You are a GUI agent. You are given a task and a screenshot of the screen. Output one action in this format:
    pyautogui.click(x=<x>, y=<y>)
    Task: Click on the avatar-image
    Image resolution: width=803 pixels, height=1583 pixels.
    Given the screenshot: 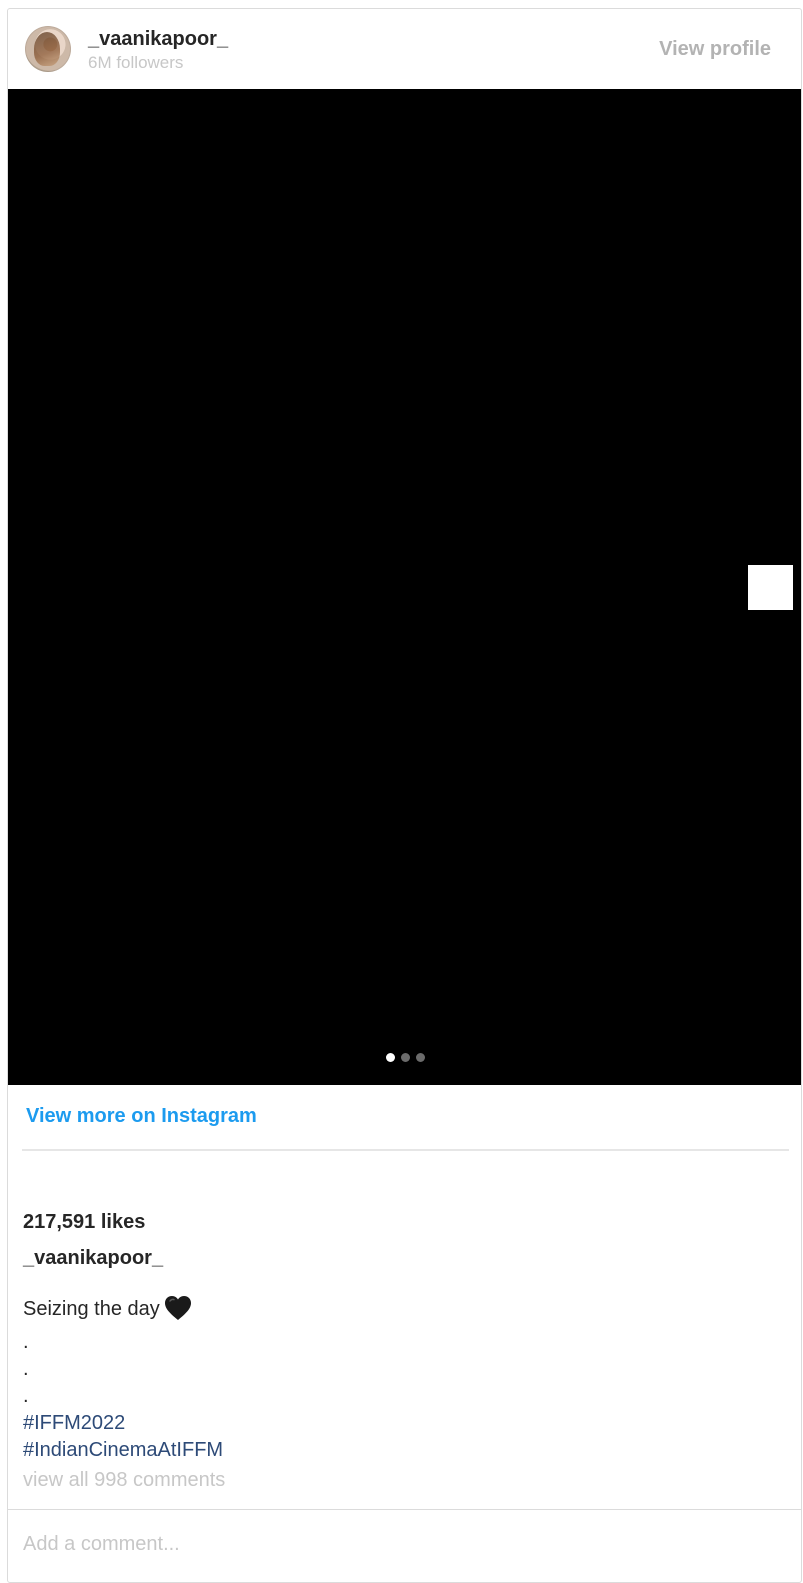 What is the action you would take?
    pyautogui.click(x=47, y=49)
    